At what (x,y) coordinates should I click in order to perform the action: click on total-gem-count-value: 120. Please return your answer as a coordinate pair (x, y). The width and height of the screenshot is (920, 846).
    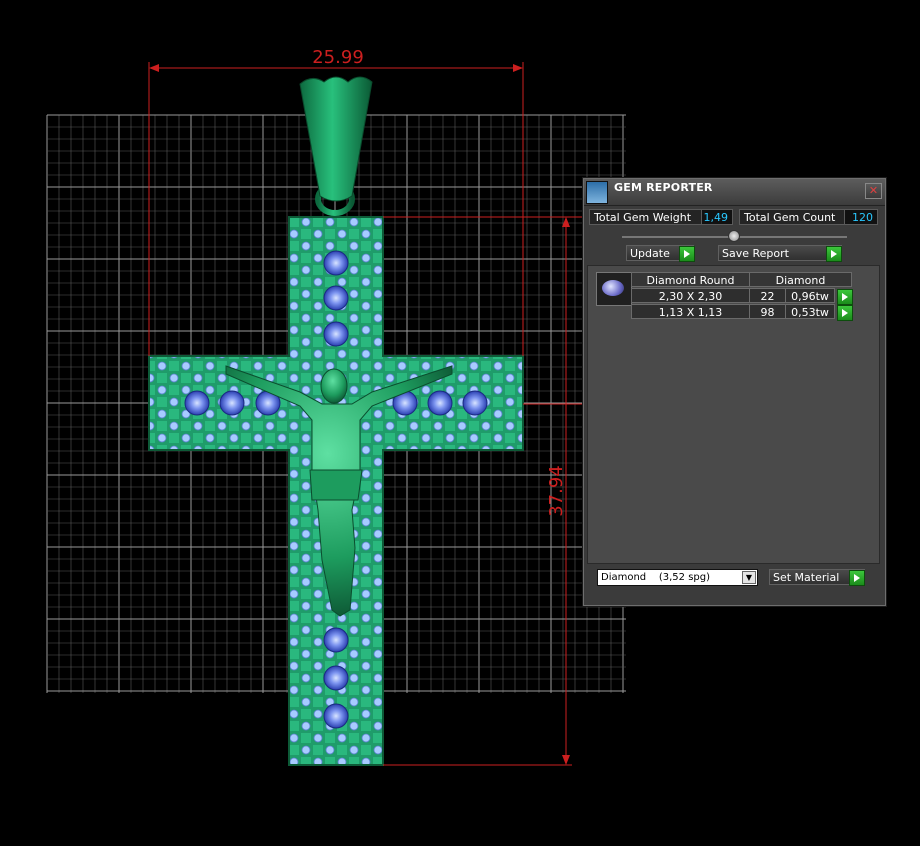
    Looking at the image, I should click on (861, 217).